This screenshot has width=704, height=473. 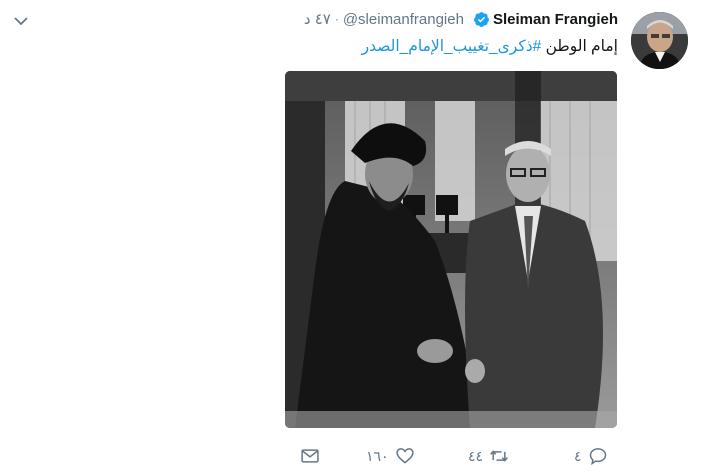 I want to click on author-display-name: Sleiman Frangieh, so click(x=555, y=19).